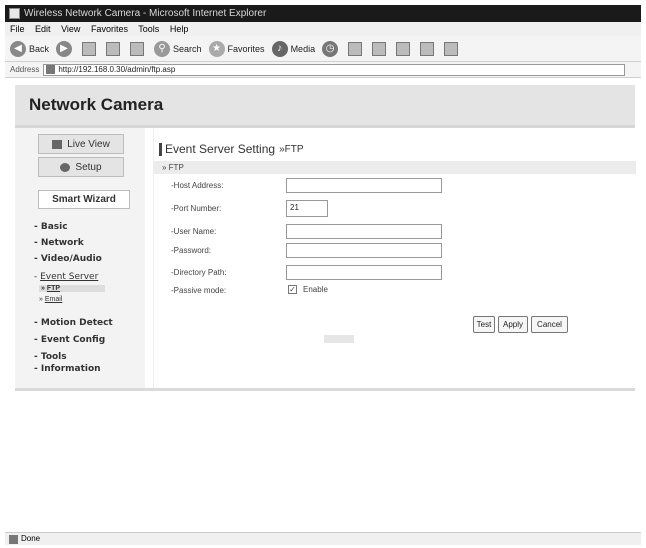 This screenshot has height=548, width=646. What do you see at coordinates (84, 199) in the screenshot?
I see `smart-wizard-button: Smart Wizard` at bounding box center [84, 199].